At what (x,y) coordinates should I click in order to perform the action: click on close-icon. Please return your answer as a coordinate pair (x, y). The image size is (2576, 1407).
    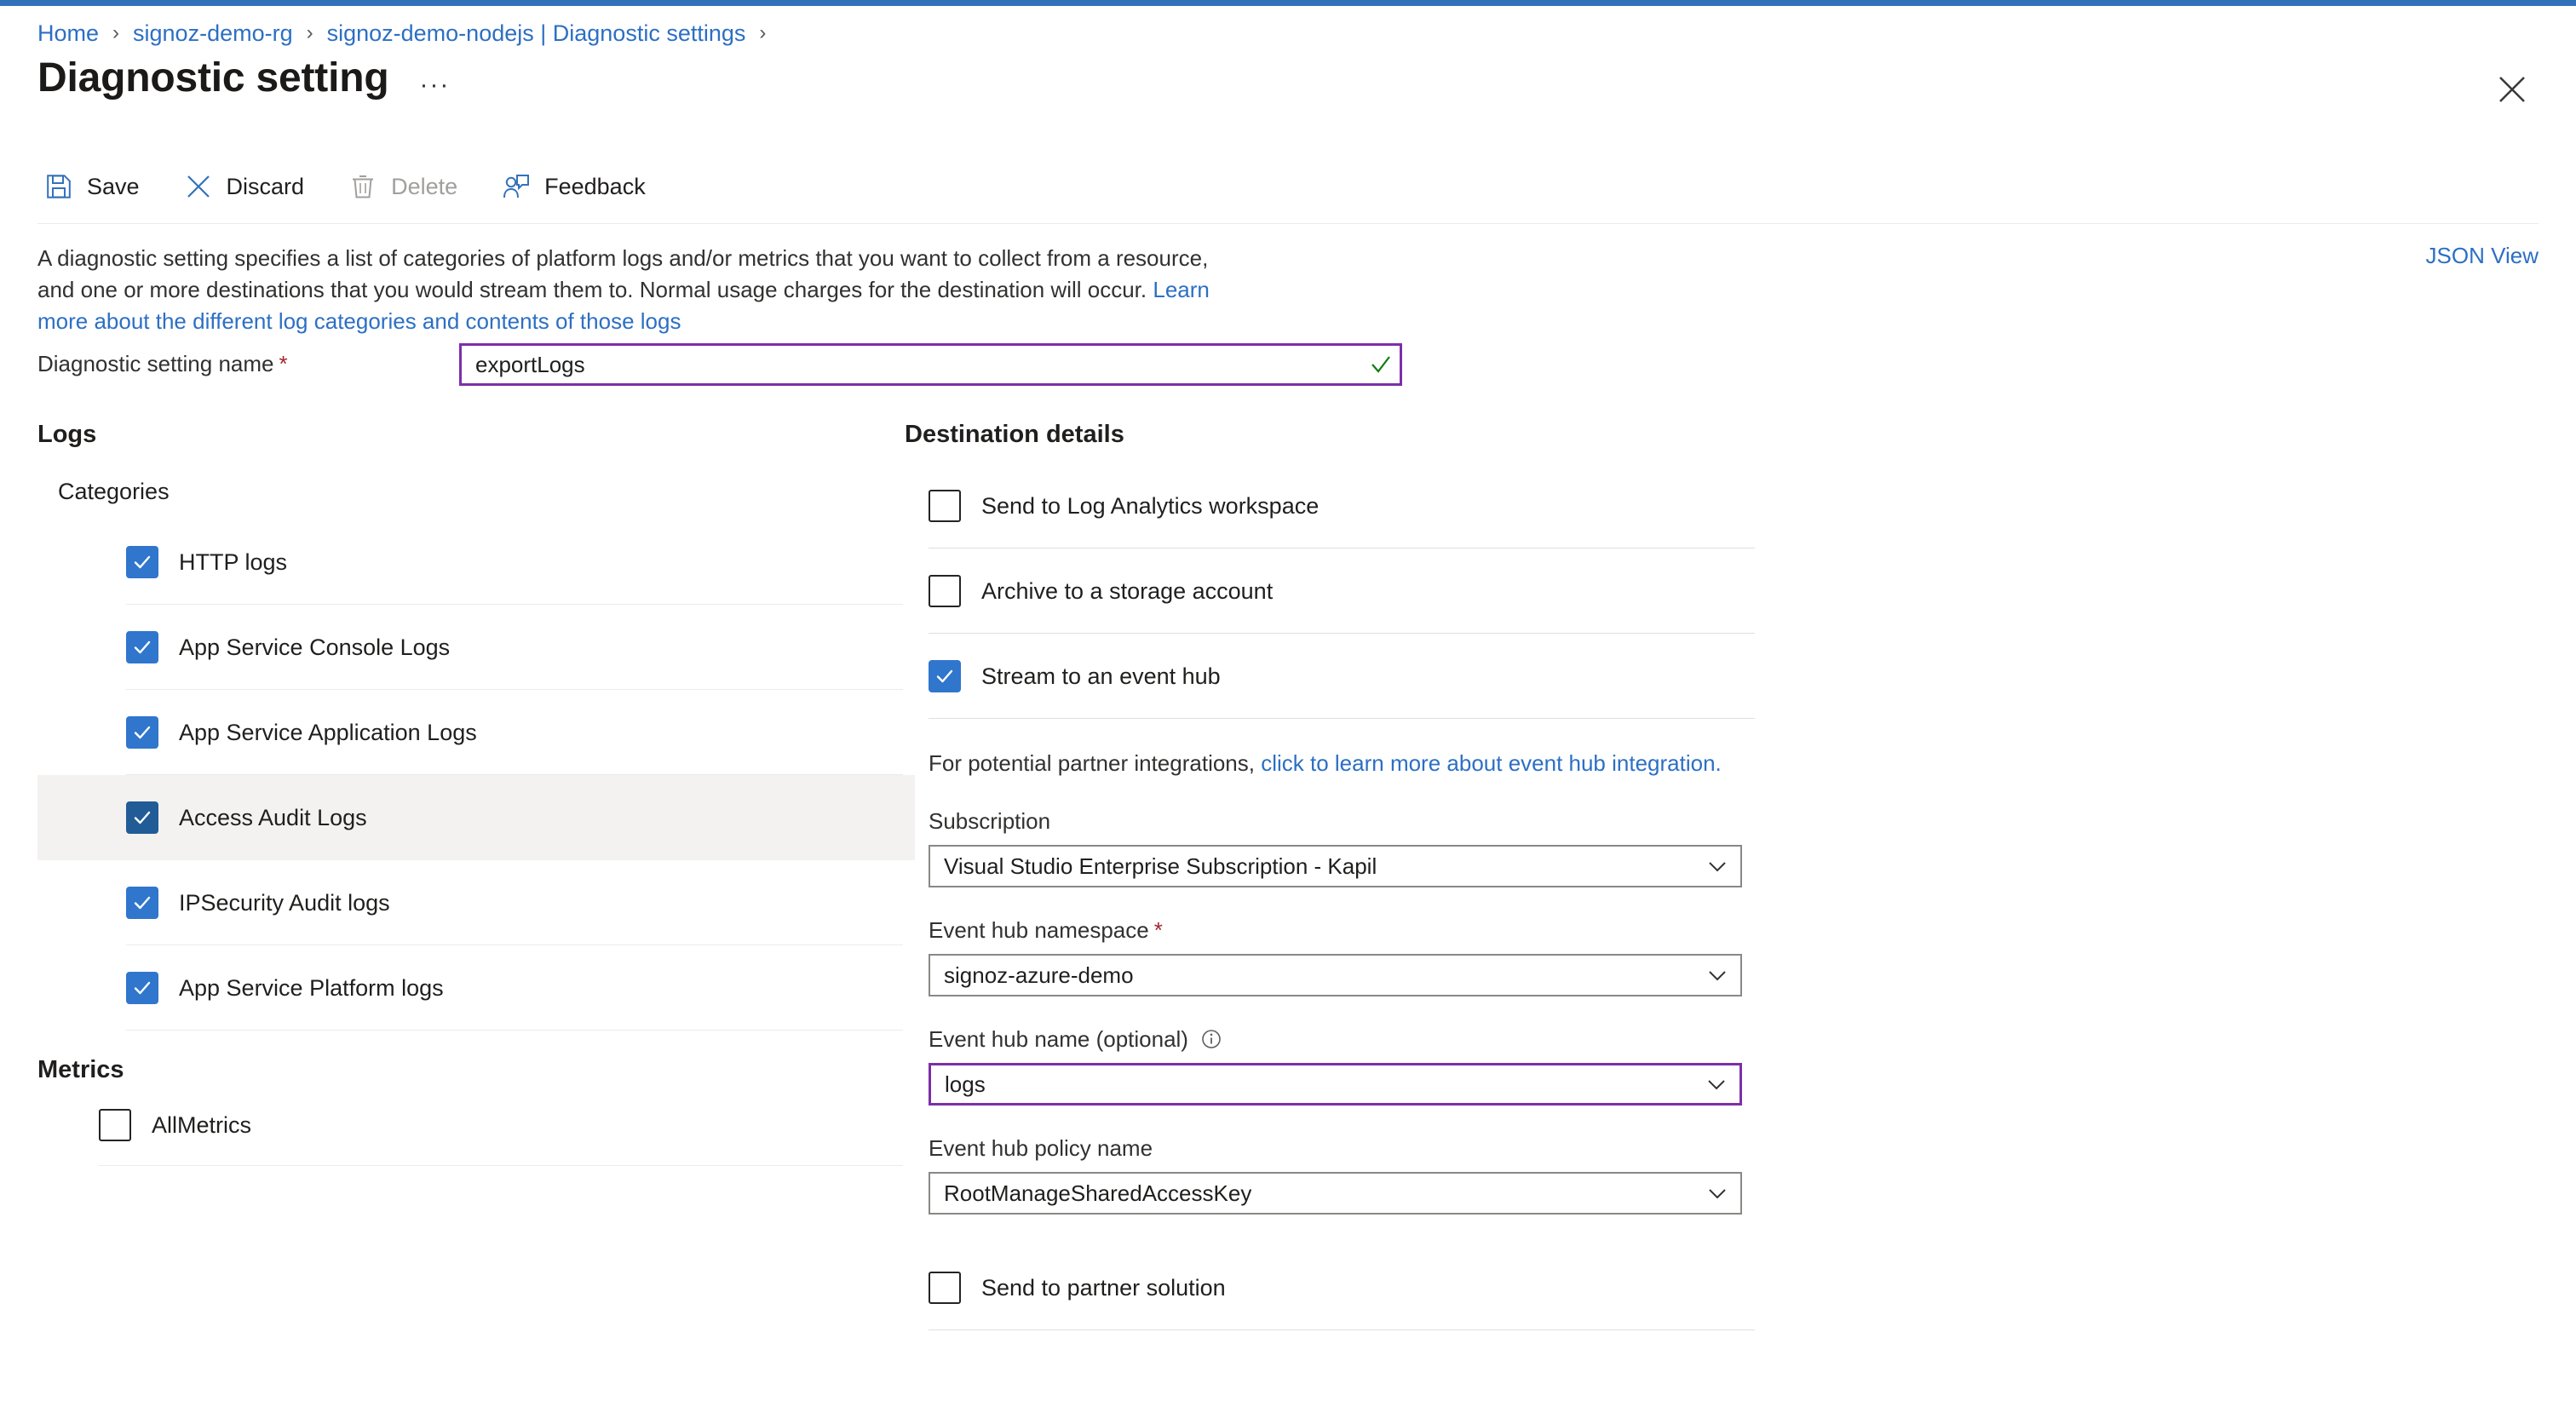
    Looking at the image, I should click on (2512, 89).